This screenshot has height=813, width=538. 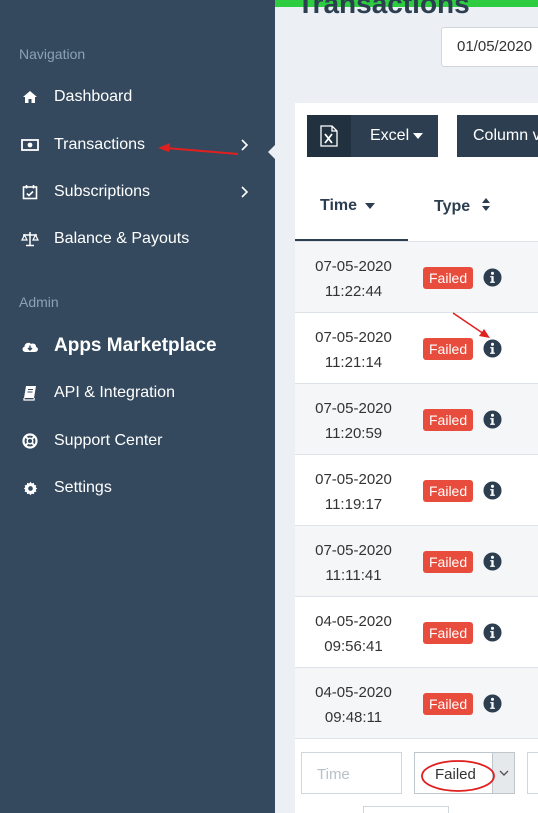 I want to click on gear-icon, so click(x=30, y=488).